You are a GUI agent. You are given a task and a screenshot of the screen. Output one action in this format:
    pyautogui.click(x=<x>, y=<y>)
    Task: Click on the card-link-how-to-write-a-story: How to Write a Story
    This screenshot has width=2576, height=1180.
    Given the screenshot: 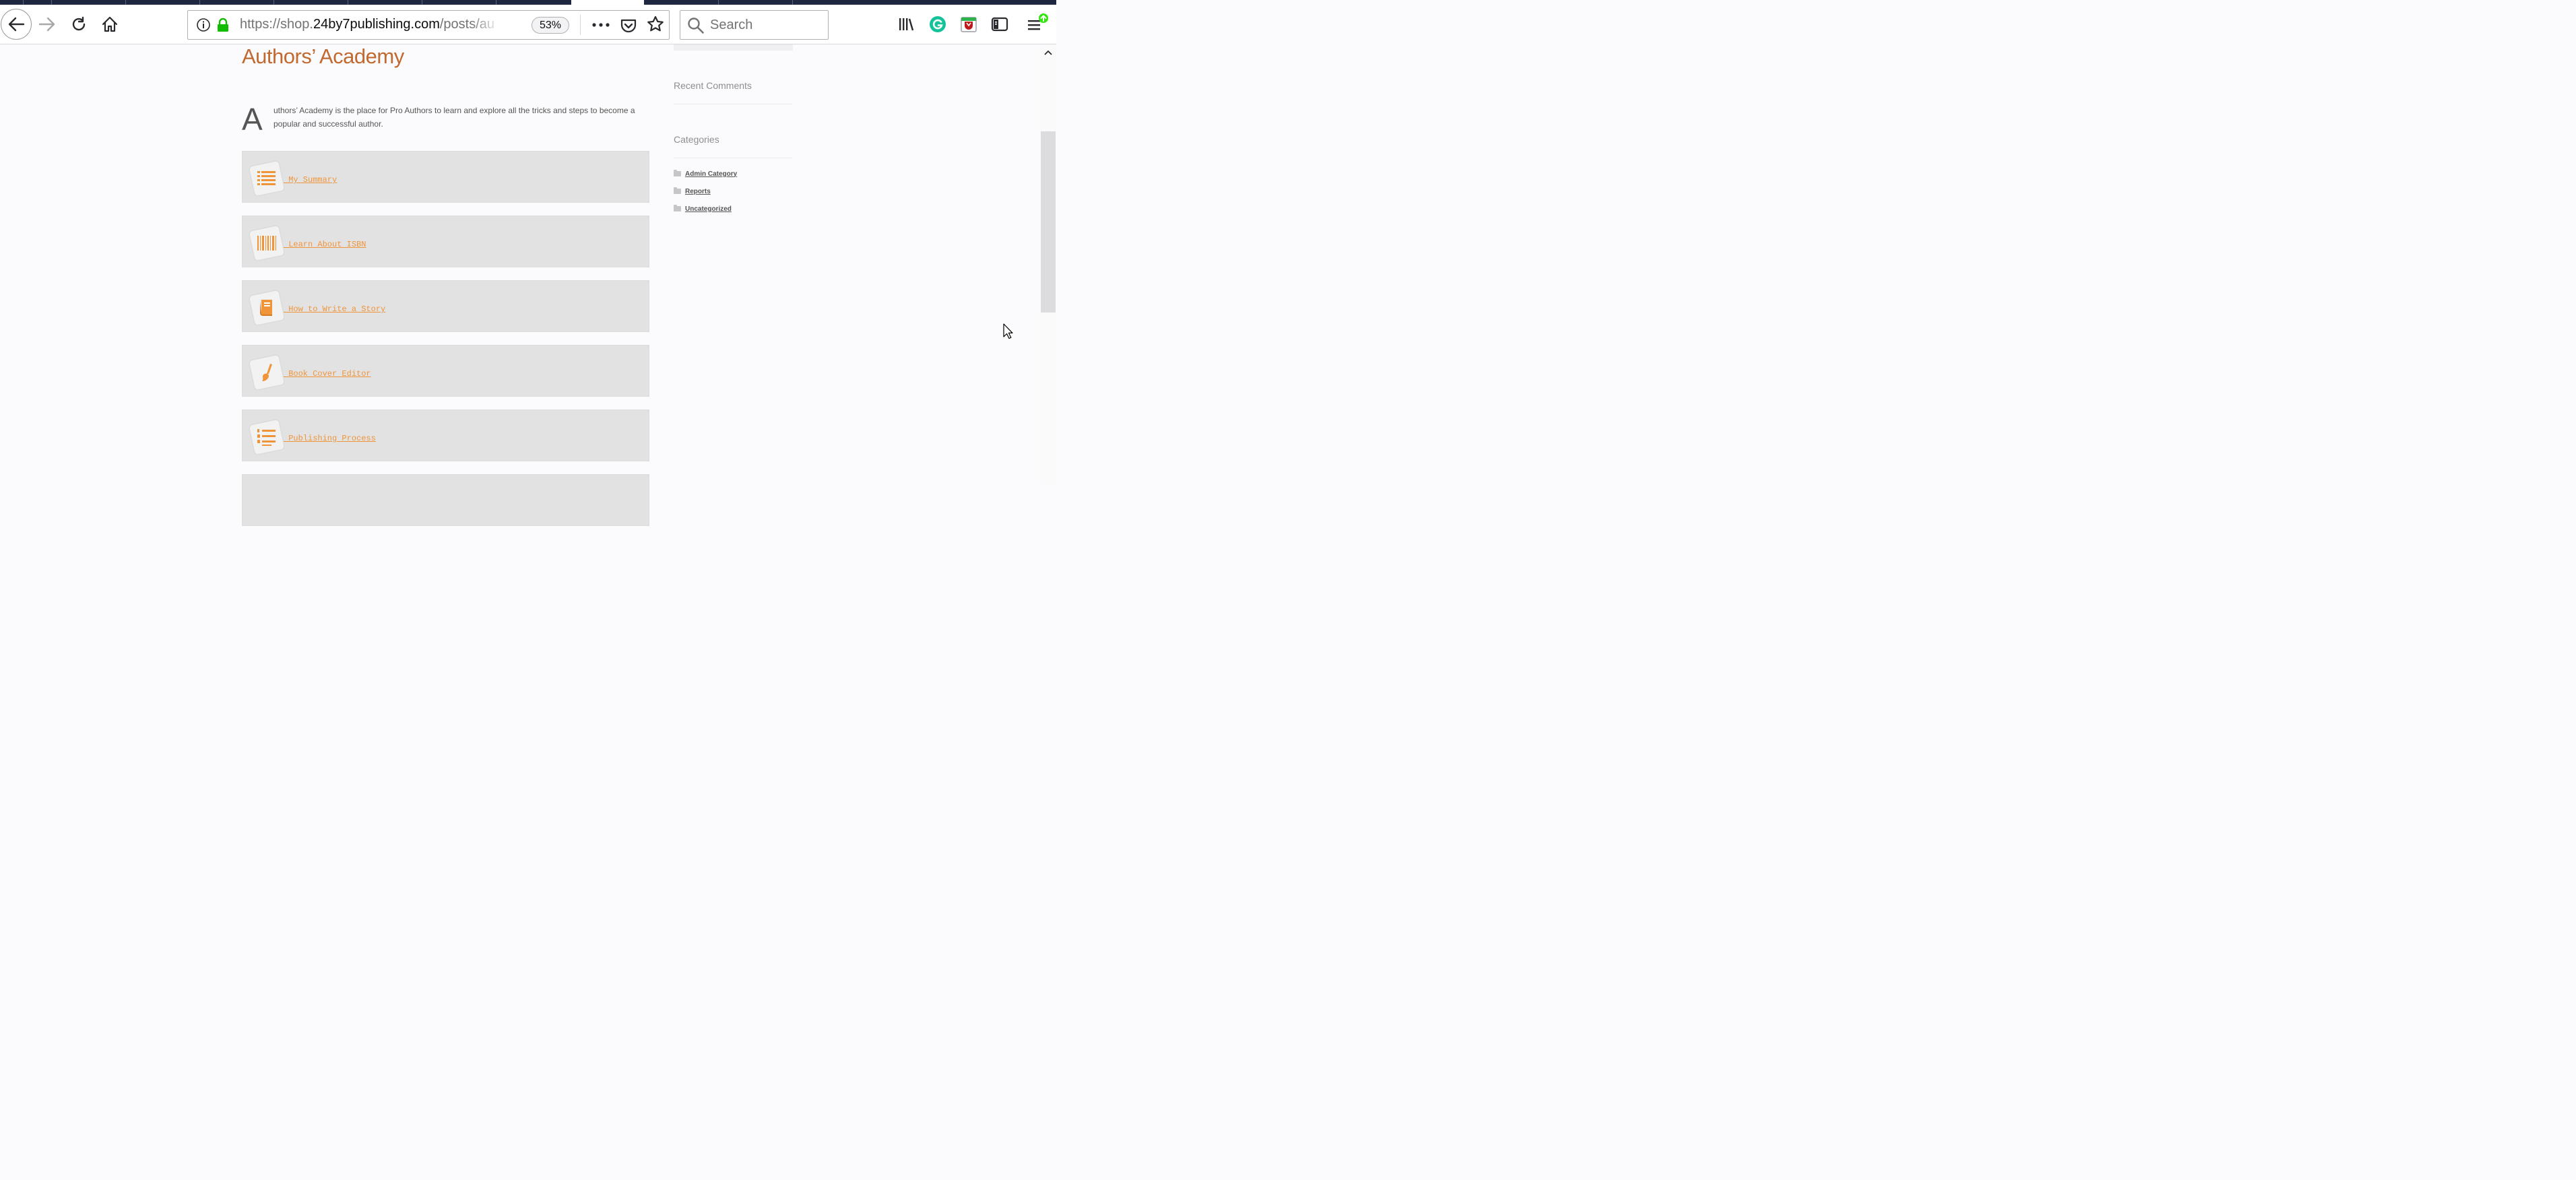 What is the action you would take?
    pyautogui.click(x=335, y=309)
    